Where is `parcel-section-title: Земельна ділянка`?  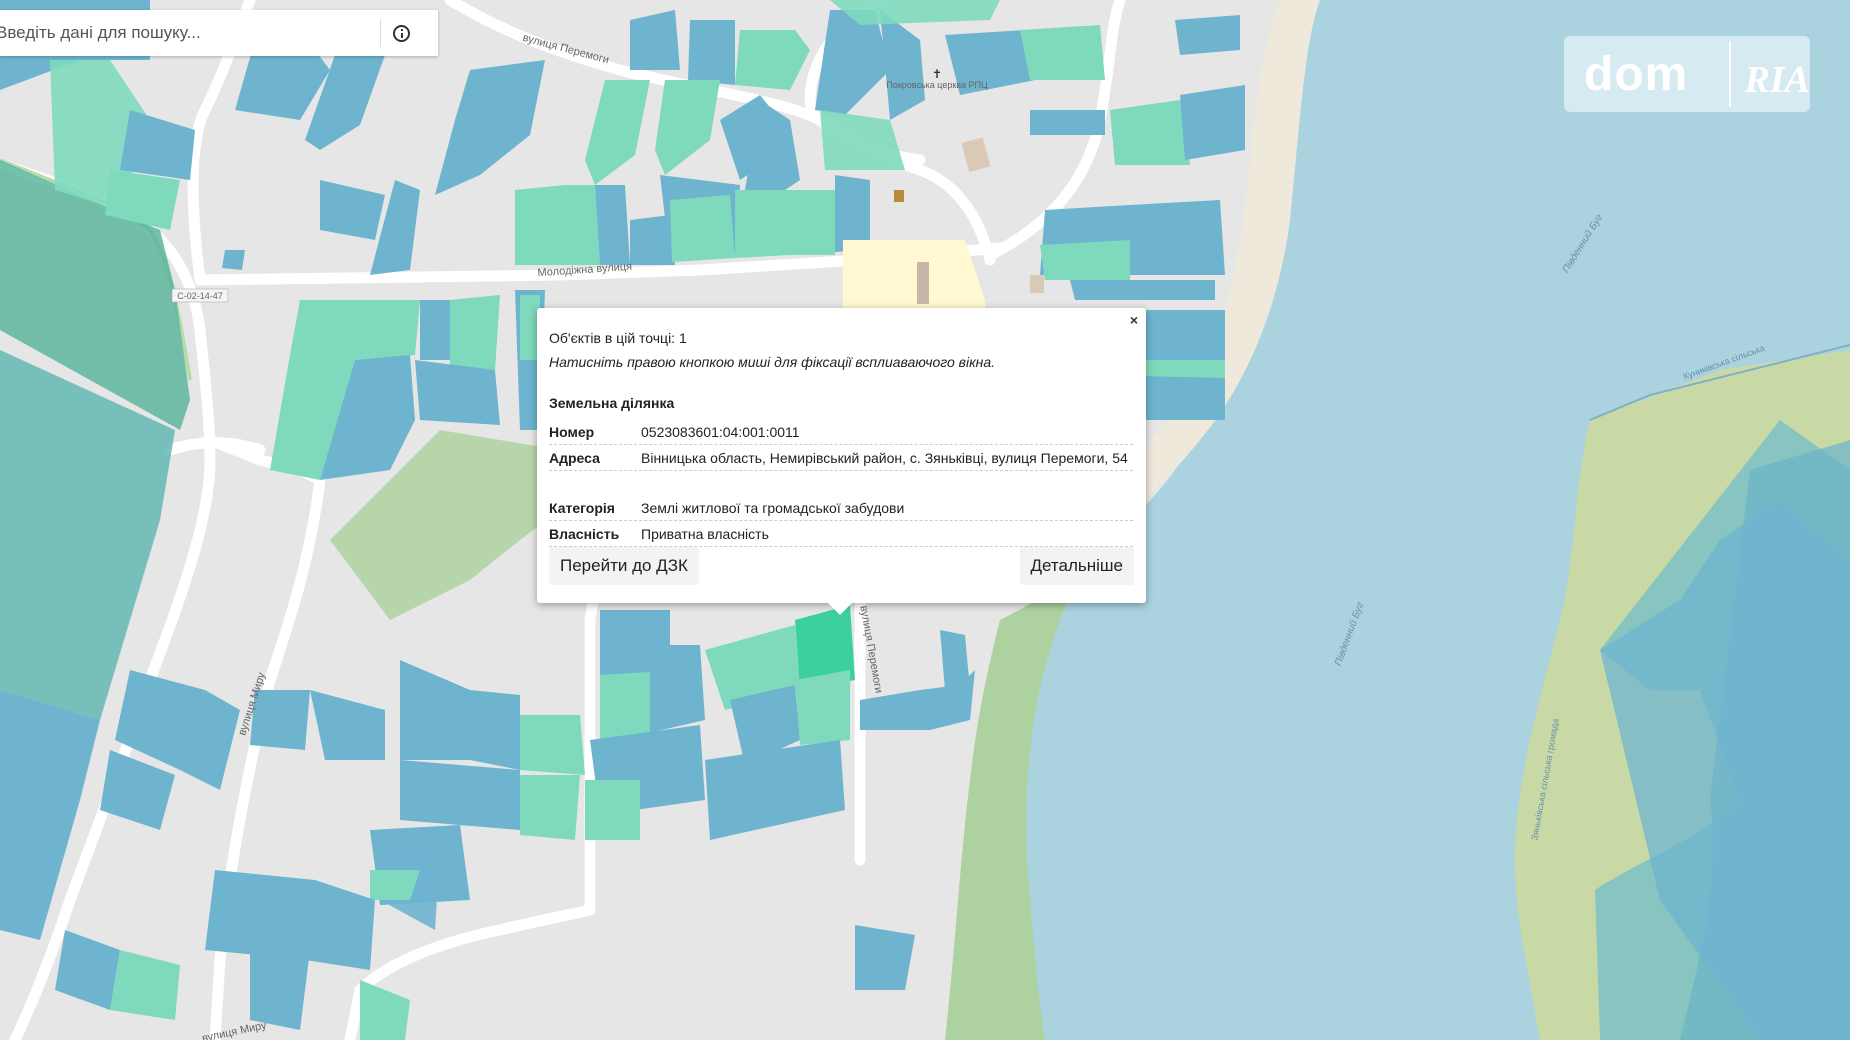 parcel-section-title: Земельна ділянка is located at coordinates (612, 403).